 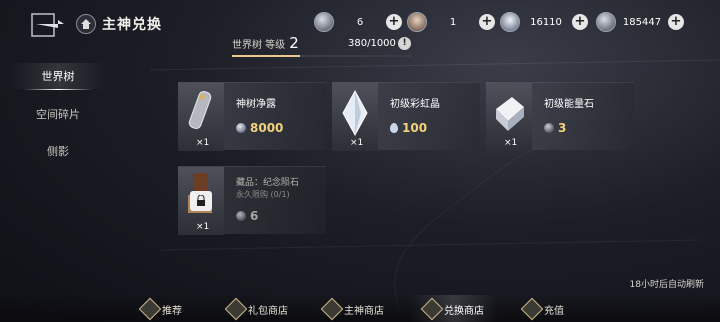 I want to click on tab-recommend: 推荐, so click(x=160, y=309).